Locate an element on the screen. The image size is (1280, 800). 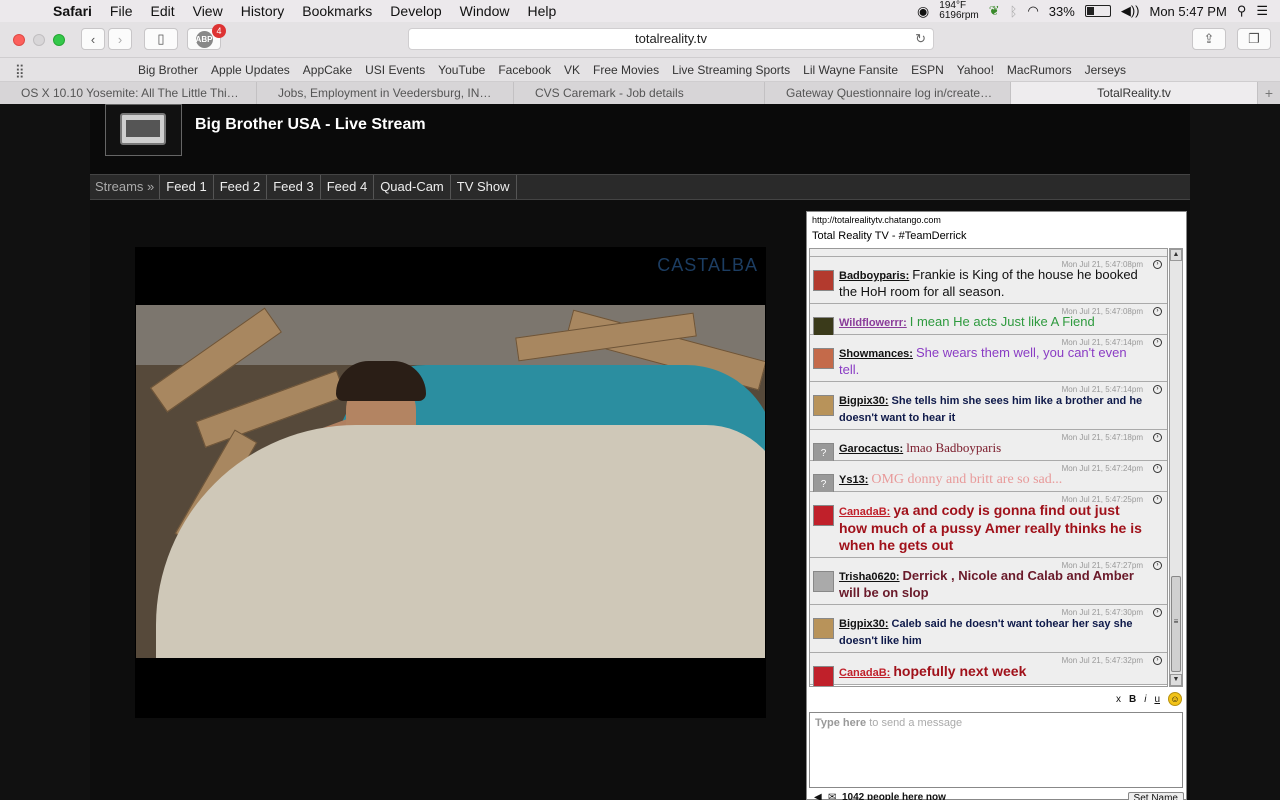
collapse-arrow-icon: ◀ is located at coordinates (818, 796).